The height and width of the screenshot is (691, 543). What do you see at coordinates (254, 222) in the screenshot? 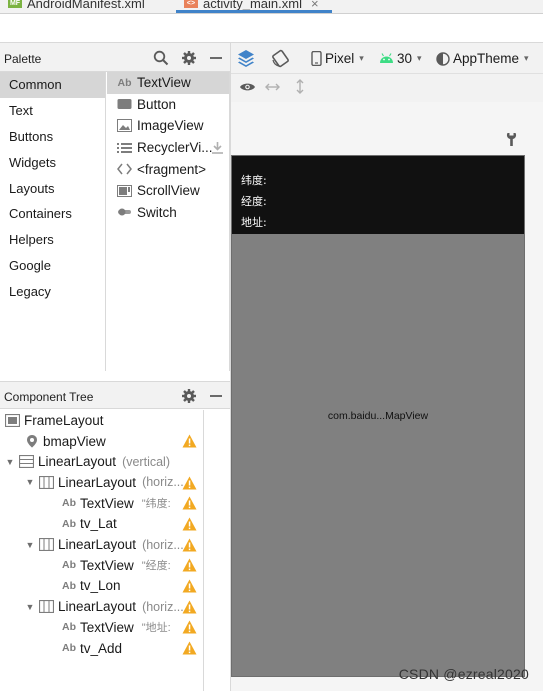
I see `address-label: 地址:` at bounding box center [254, 222].